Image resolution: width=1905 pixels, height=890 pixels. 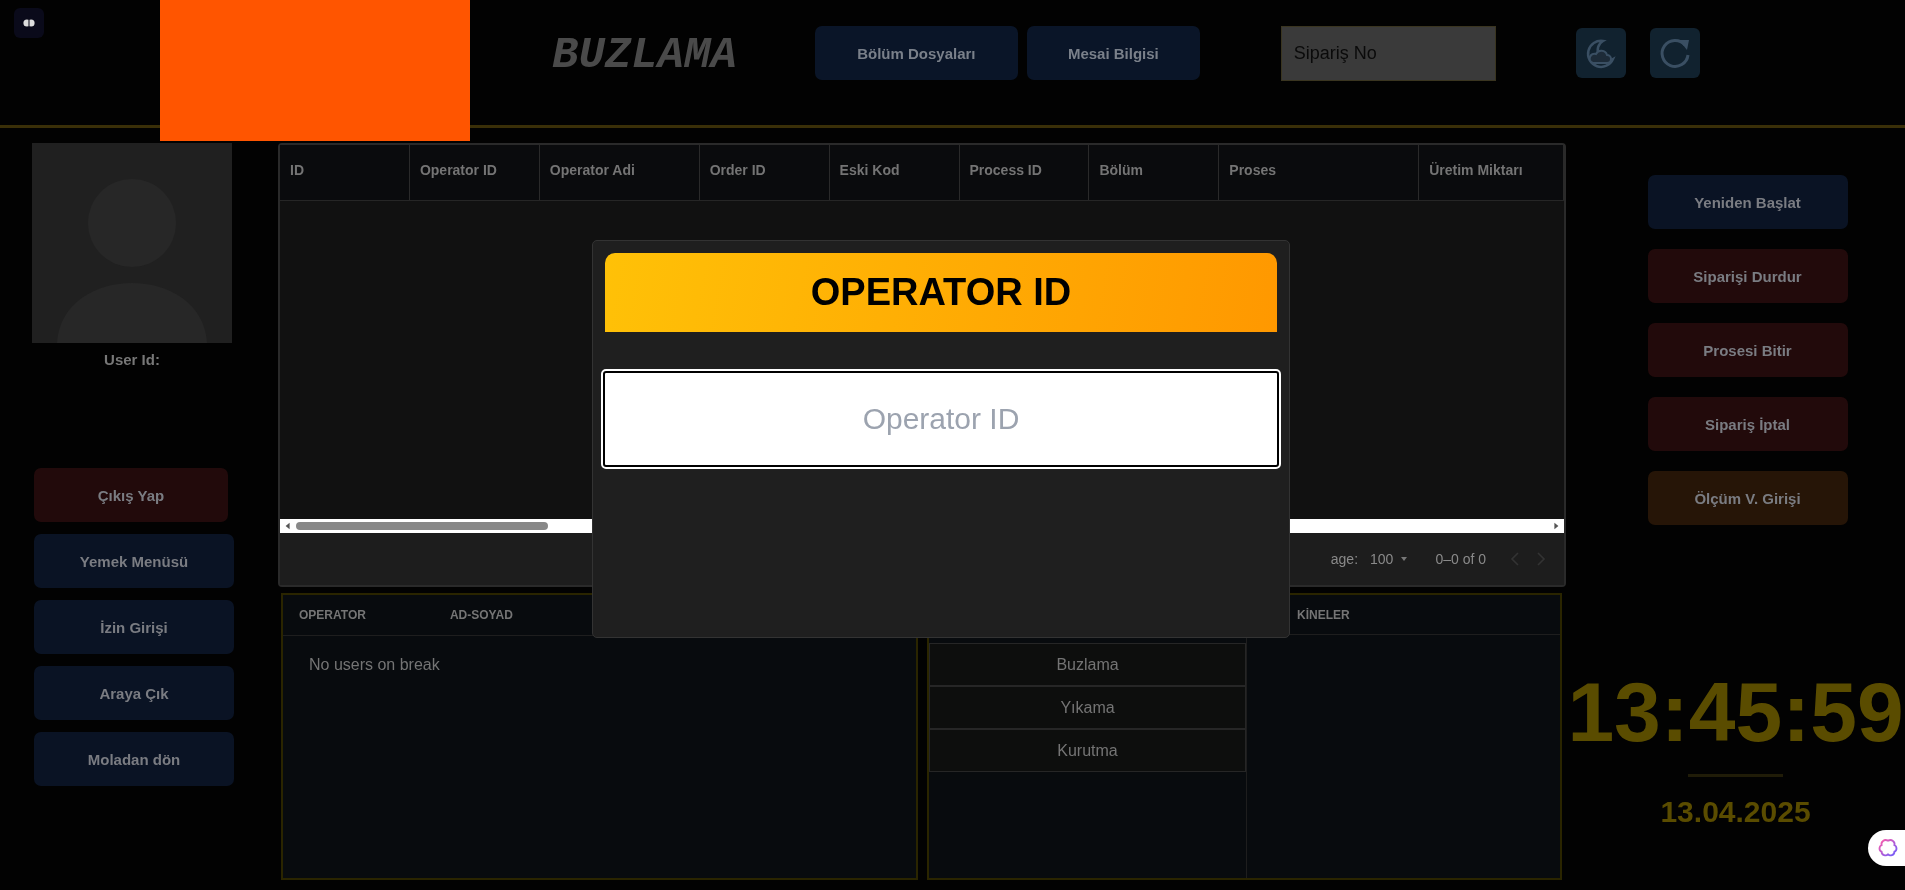 I want to click on header-button: Mesai Bilgisi, so click(x=1113, y=53).